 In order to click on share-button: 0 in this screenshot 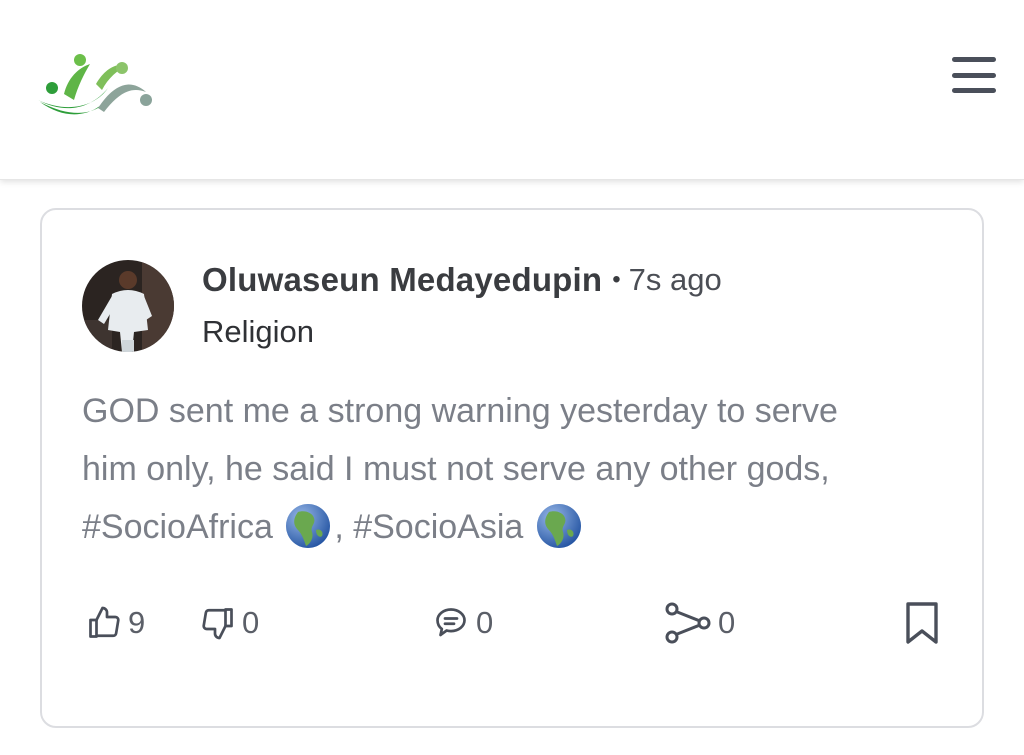, I will do `click(699, 623)`.